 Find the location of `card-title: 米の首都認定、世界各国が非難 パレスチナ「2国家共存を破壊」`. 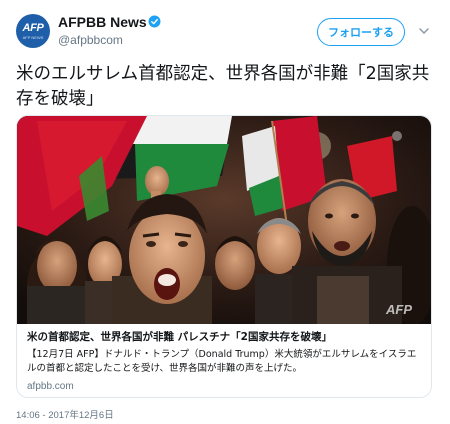

card-title: 米の首都認定、世界各国が非難 パレスチナ「2国家共存を破壊」 is located at coordinates (225, 337).